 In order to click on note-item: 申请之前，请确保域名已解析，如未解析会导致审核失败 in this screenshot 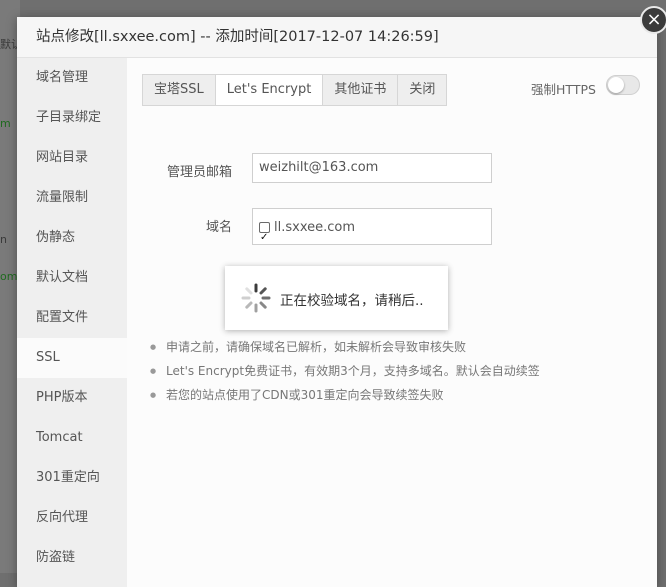, I will do `click(345, 351)`.